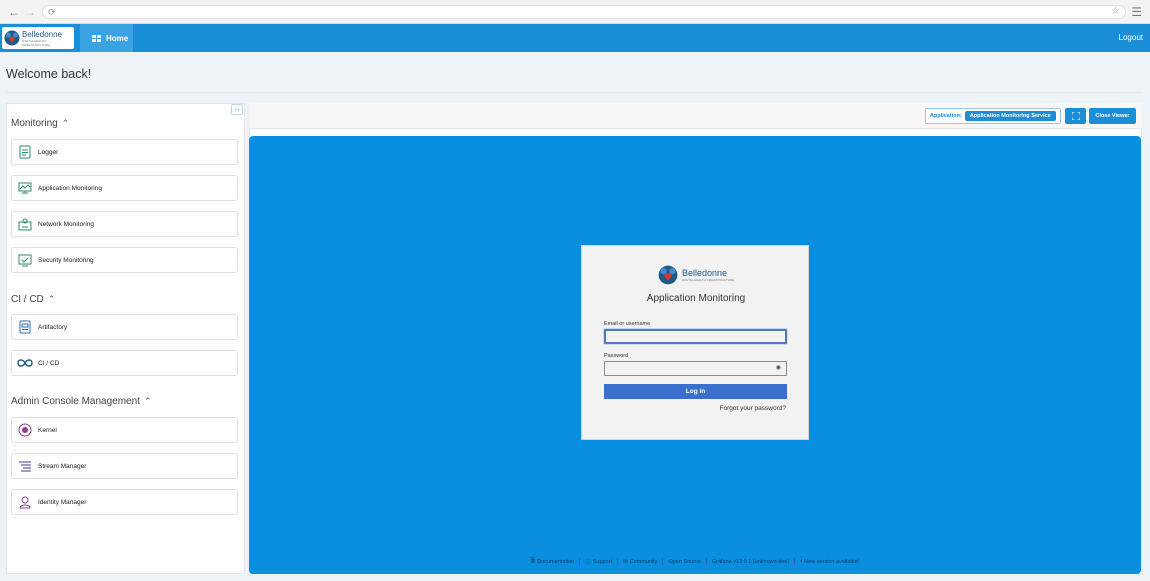  I want to click on login-logo: Belledonne DIGITAL HEALTH INFRASTRUCTURE, so click(697, 275).